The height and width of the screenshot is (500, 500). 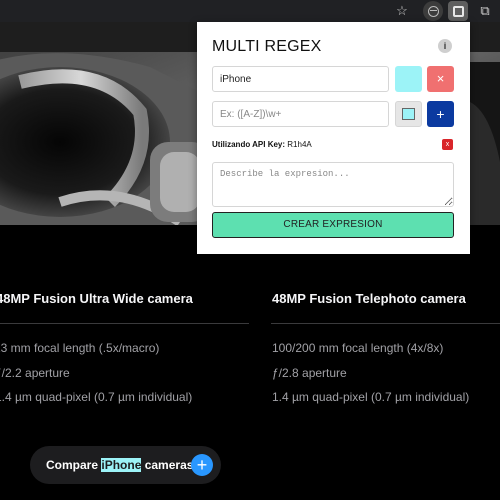 What do you see at coordinates (309, 373) in the screenshot?
I see `feature-text: ƒ/2.8 aperture` at bounding box center [309, 373].